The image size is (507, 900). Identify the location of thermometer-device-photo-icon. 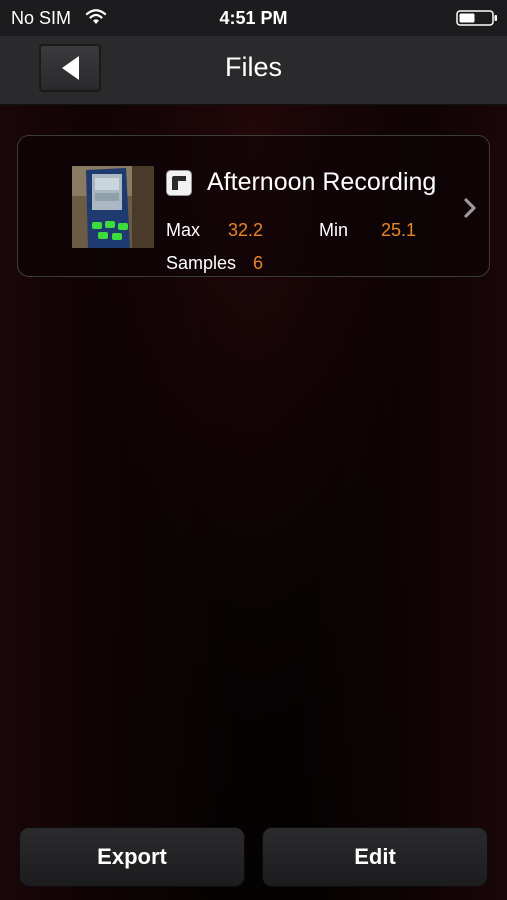
(113, 207).